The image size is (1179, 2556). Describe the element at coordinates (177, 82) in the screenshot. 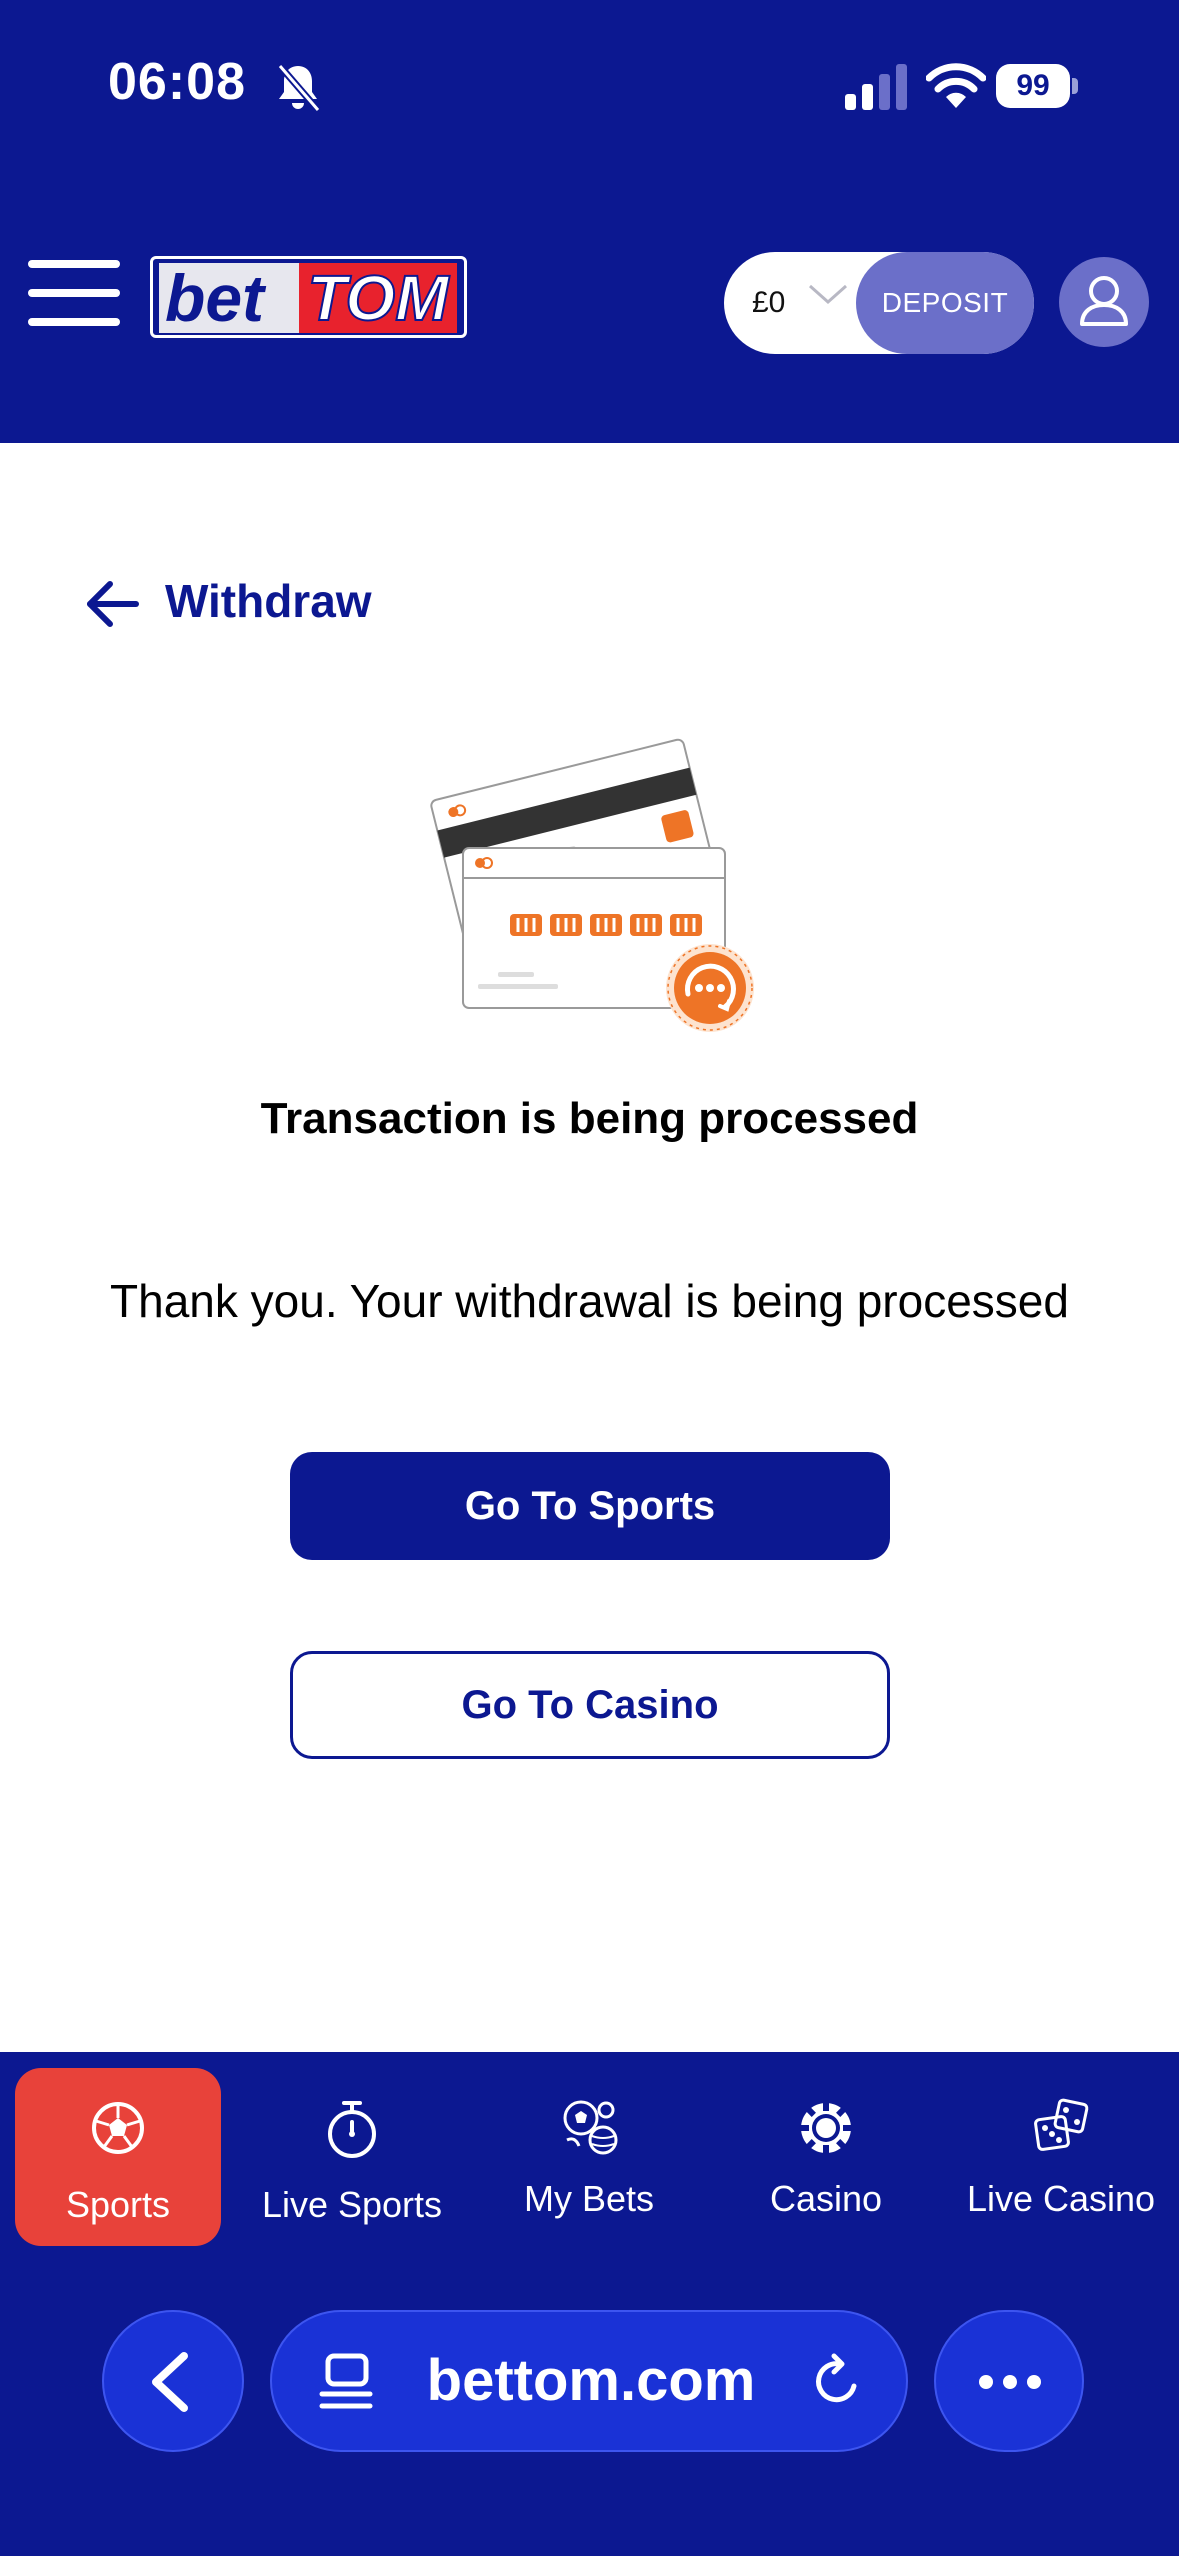

I see `status-time: 06:08` at that location.